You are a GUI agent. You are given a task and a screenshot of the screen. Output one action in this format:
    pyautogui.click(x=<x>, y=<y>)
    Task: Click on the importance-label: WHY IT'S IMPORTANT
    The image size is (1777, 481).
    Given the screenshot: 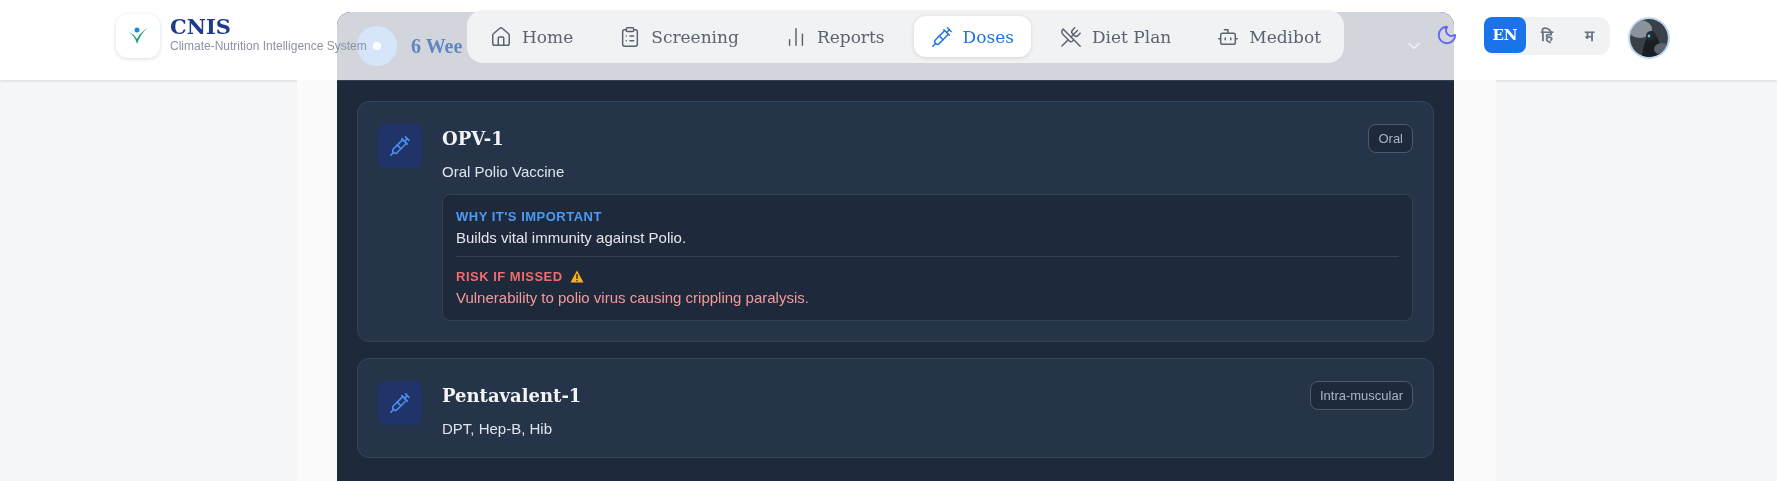 What is the action you would take?
    pyautogui.click(x=529, y=216)
    